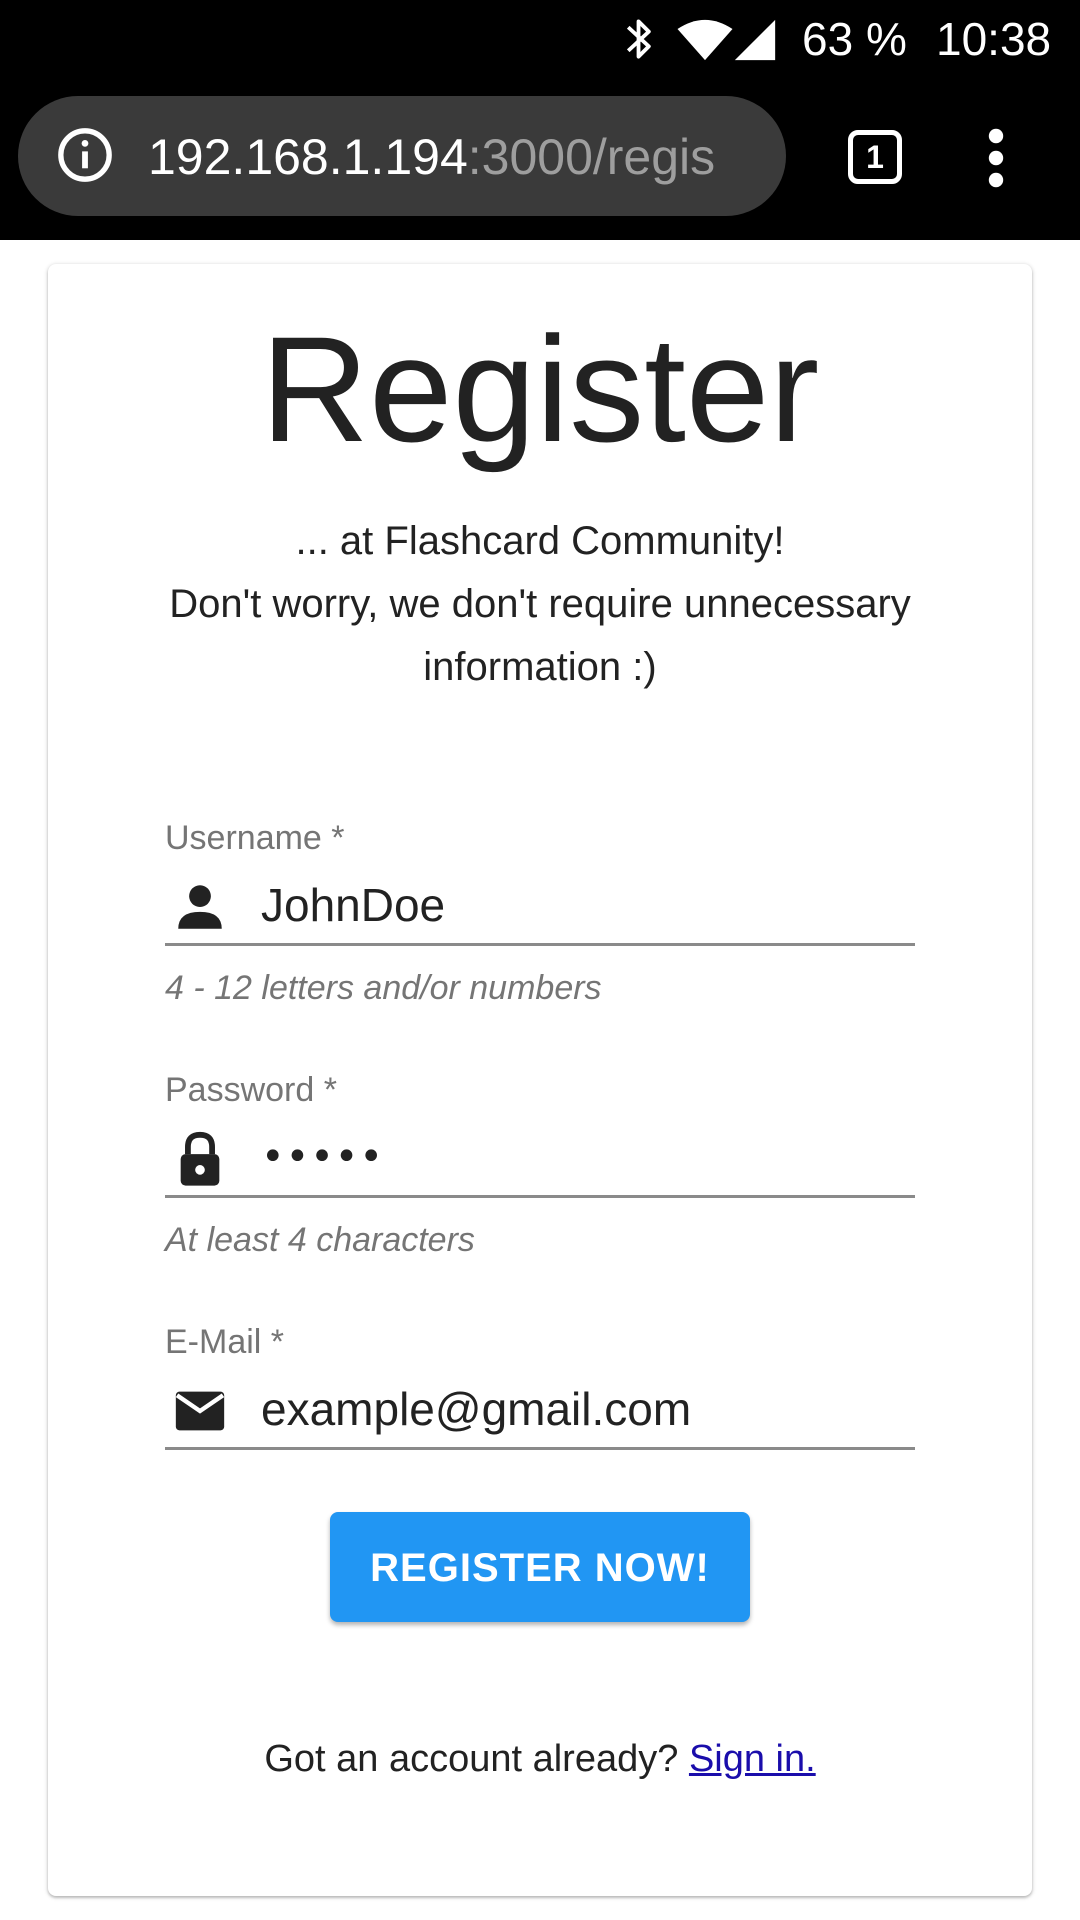 This screenshot has height=1920, width=1080. I want to click on email-icon, so click(200, 1411).